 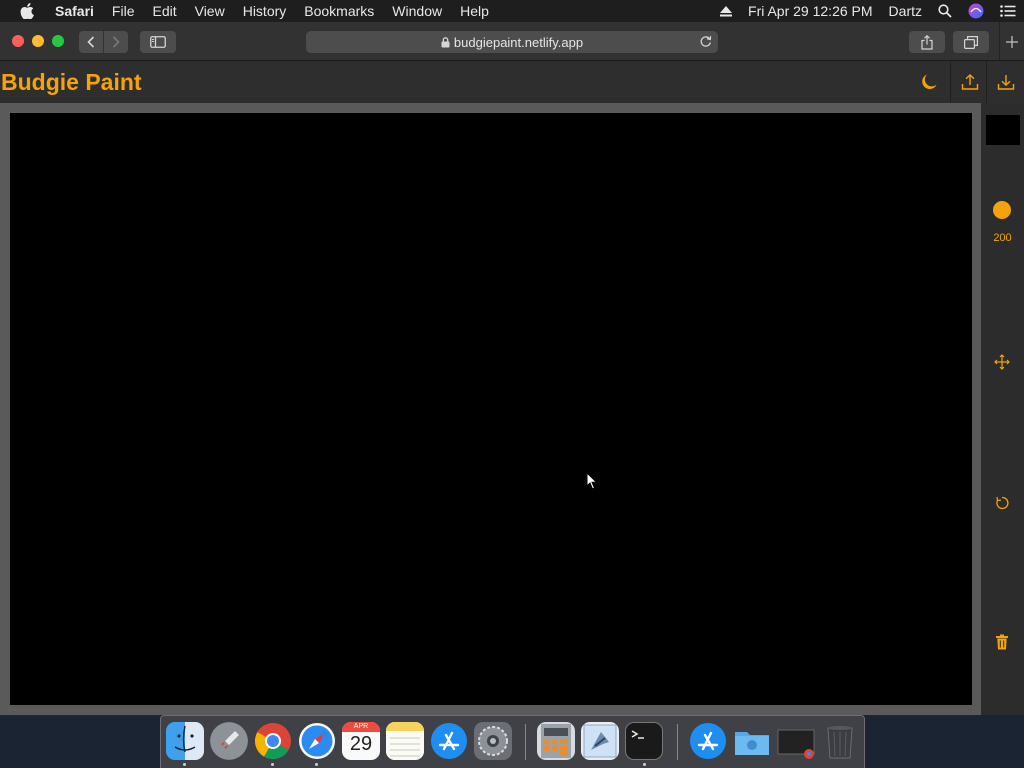 What do you see at coordinates (493, 741) in the screenshot?
I see `system-preferences-icon` at bounding box center [493, 741].